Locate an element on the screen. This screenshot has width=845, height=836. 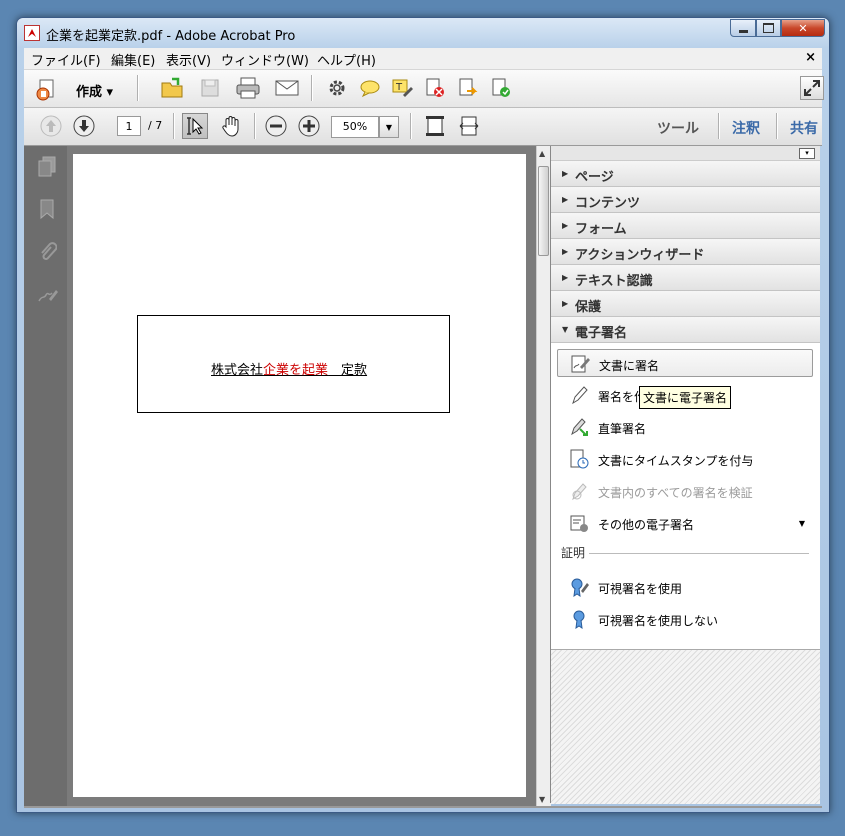
fit-page-icon is located at coordinates (435, 126).